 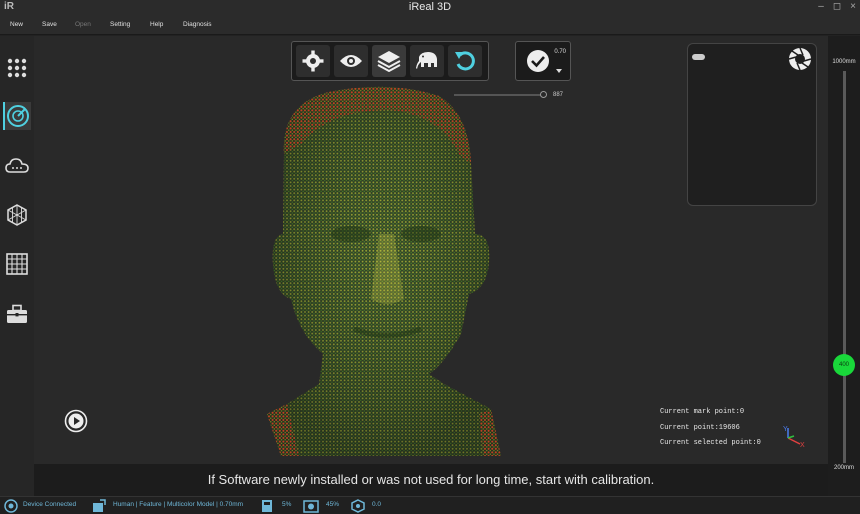 What do you see at coordinates (821, 6) in the screenshot?
I see `minimize-button: –` at bounding box center [821, 6].